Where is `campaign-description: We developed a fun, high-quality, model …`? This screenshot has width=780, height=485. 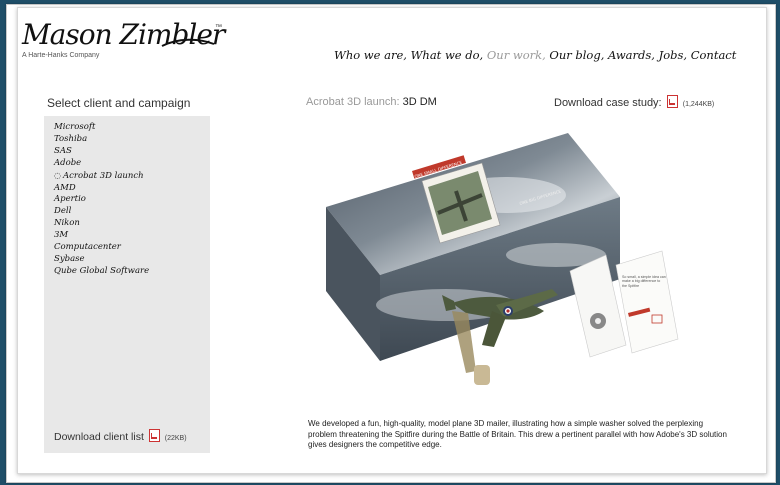
campaign-description: We developed a fun, high-quality, model … is located at coordinates (517, 434).